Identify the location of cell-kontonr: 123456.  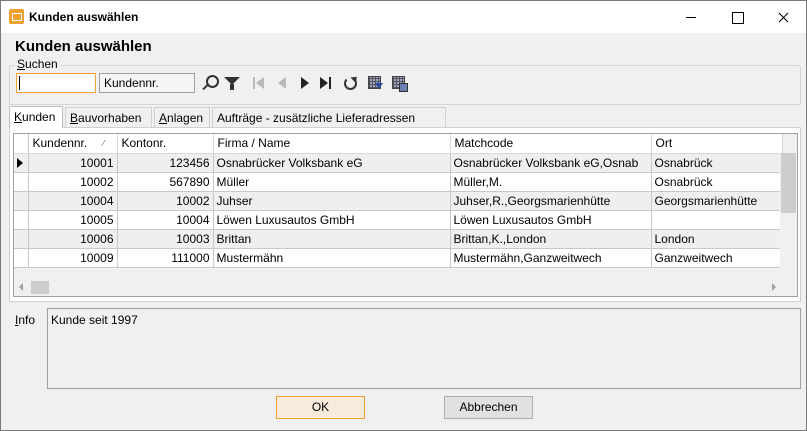
(165, 163).